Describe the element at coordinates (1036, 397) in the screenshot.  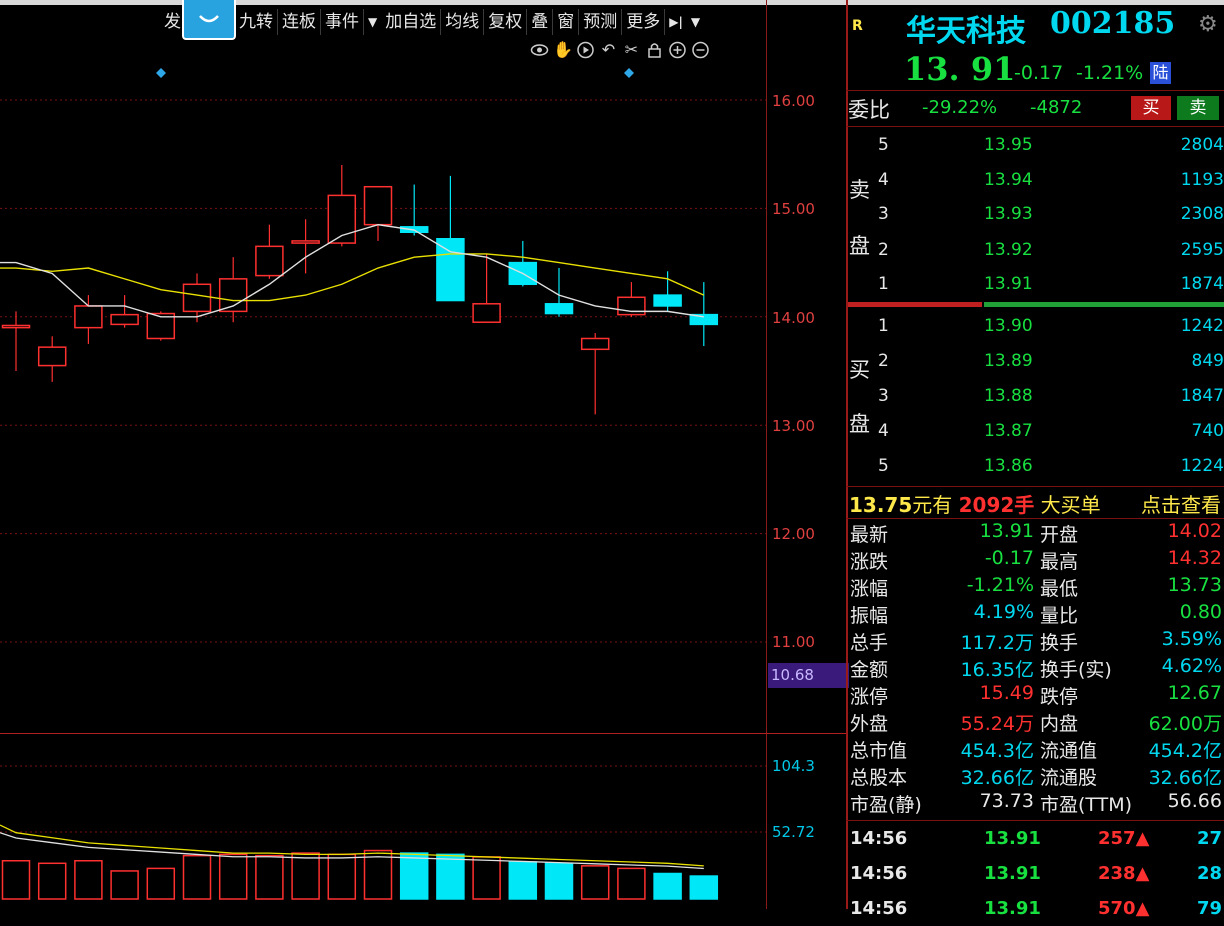
I see `buy-level-3: 3 13.88 1847` at that location.